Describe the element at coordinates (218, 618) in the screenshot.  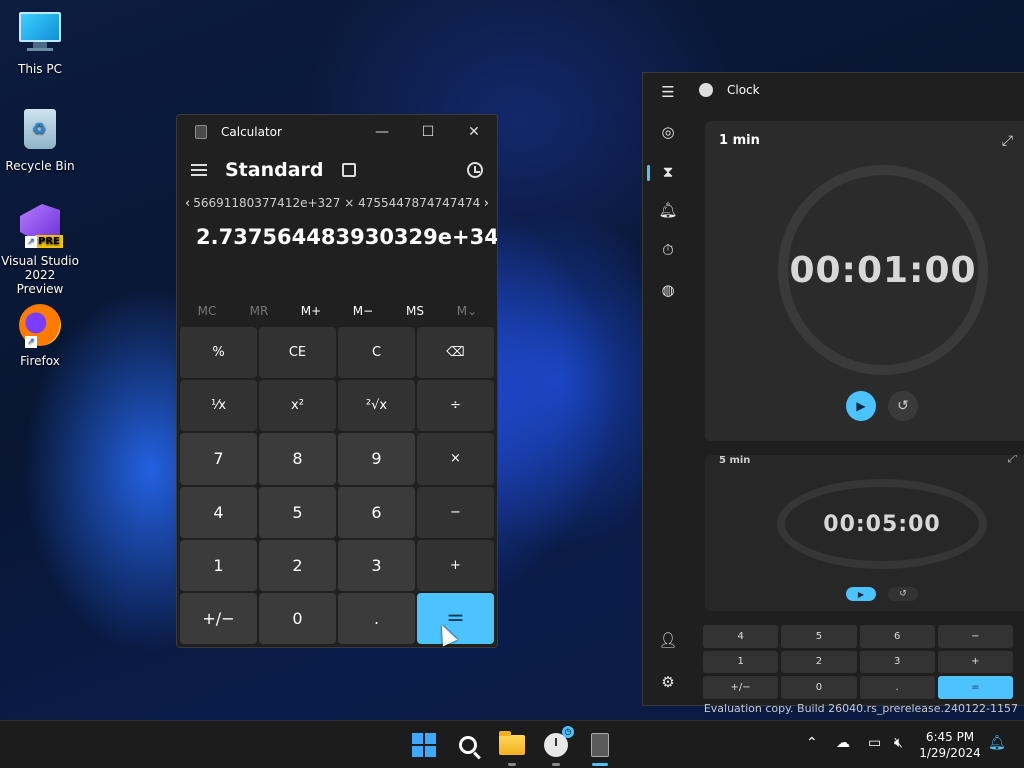
I see `negate-button: +/−` at that location.